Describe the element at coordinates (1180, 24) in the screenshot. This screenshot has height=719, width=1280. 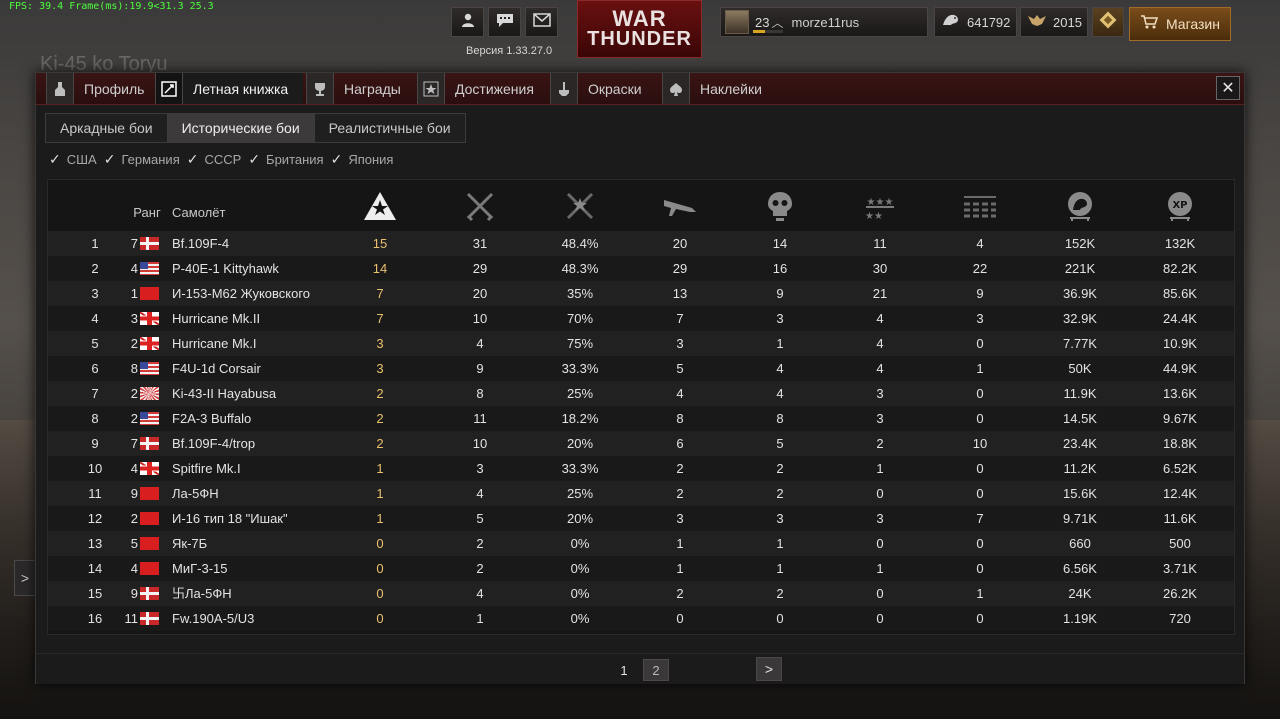
I see `shop-button: Магазин` at that location.